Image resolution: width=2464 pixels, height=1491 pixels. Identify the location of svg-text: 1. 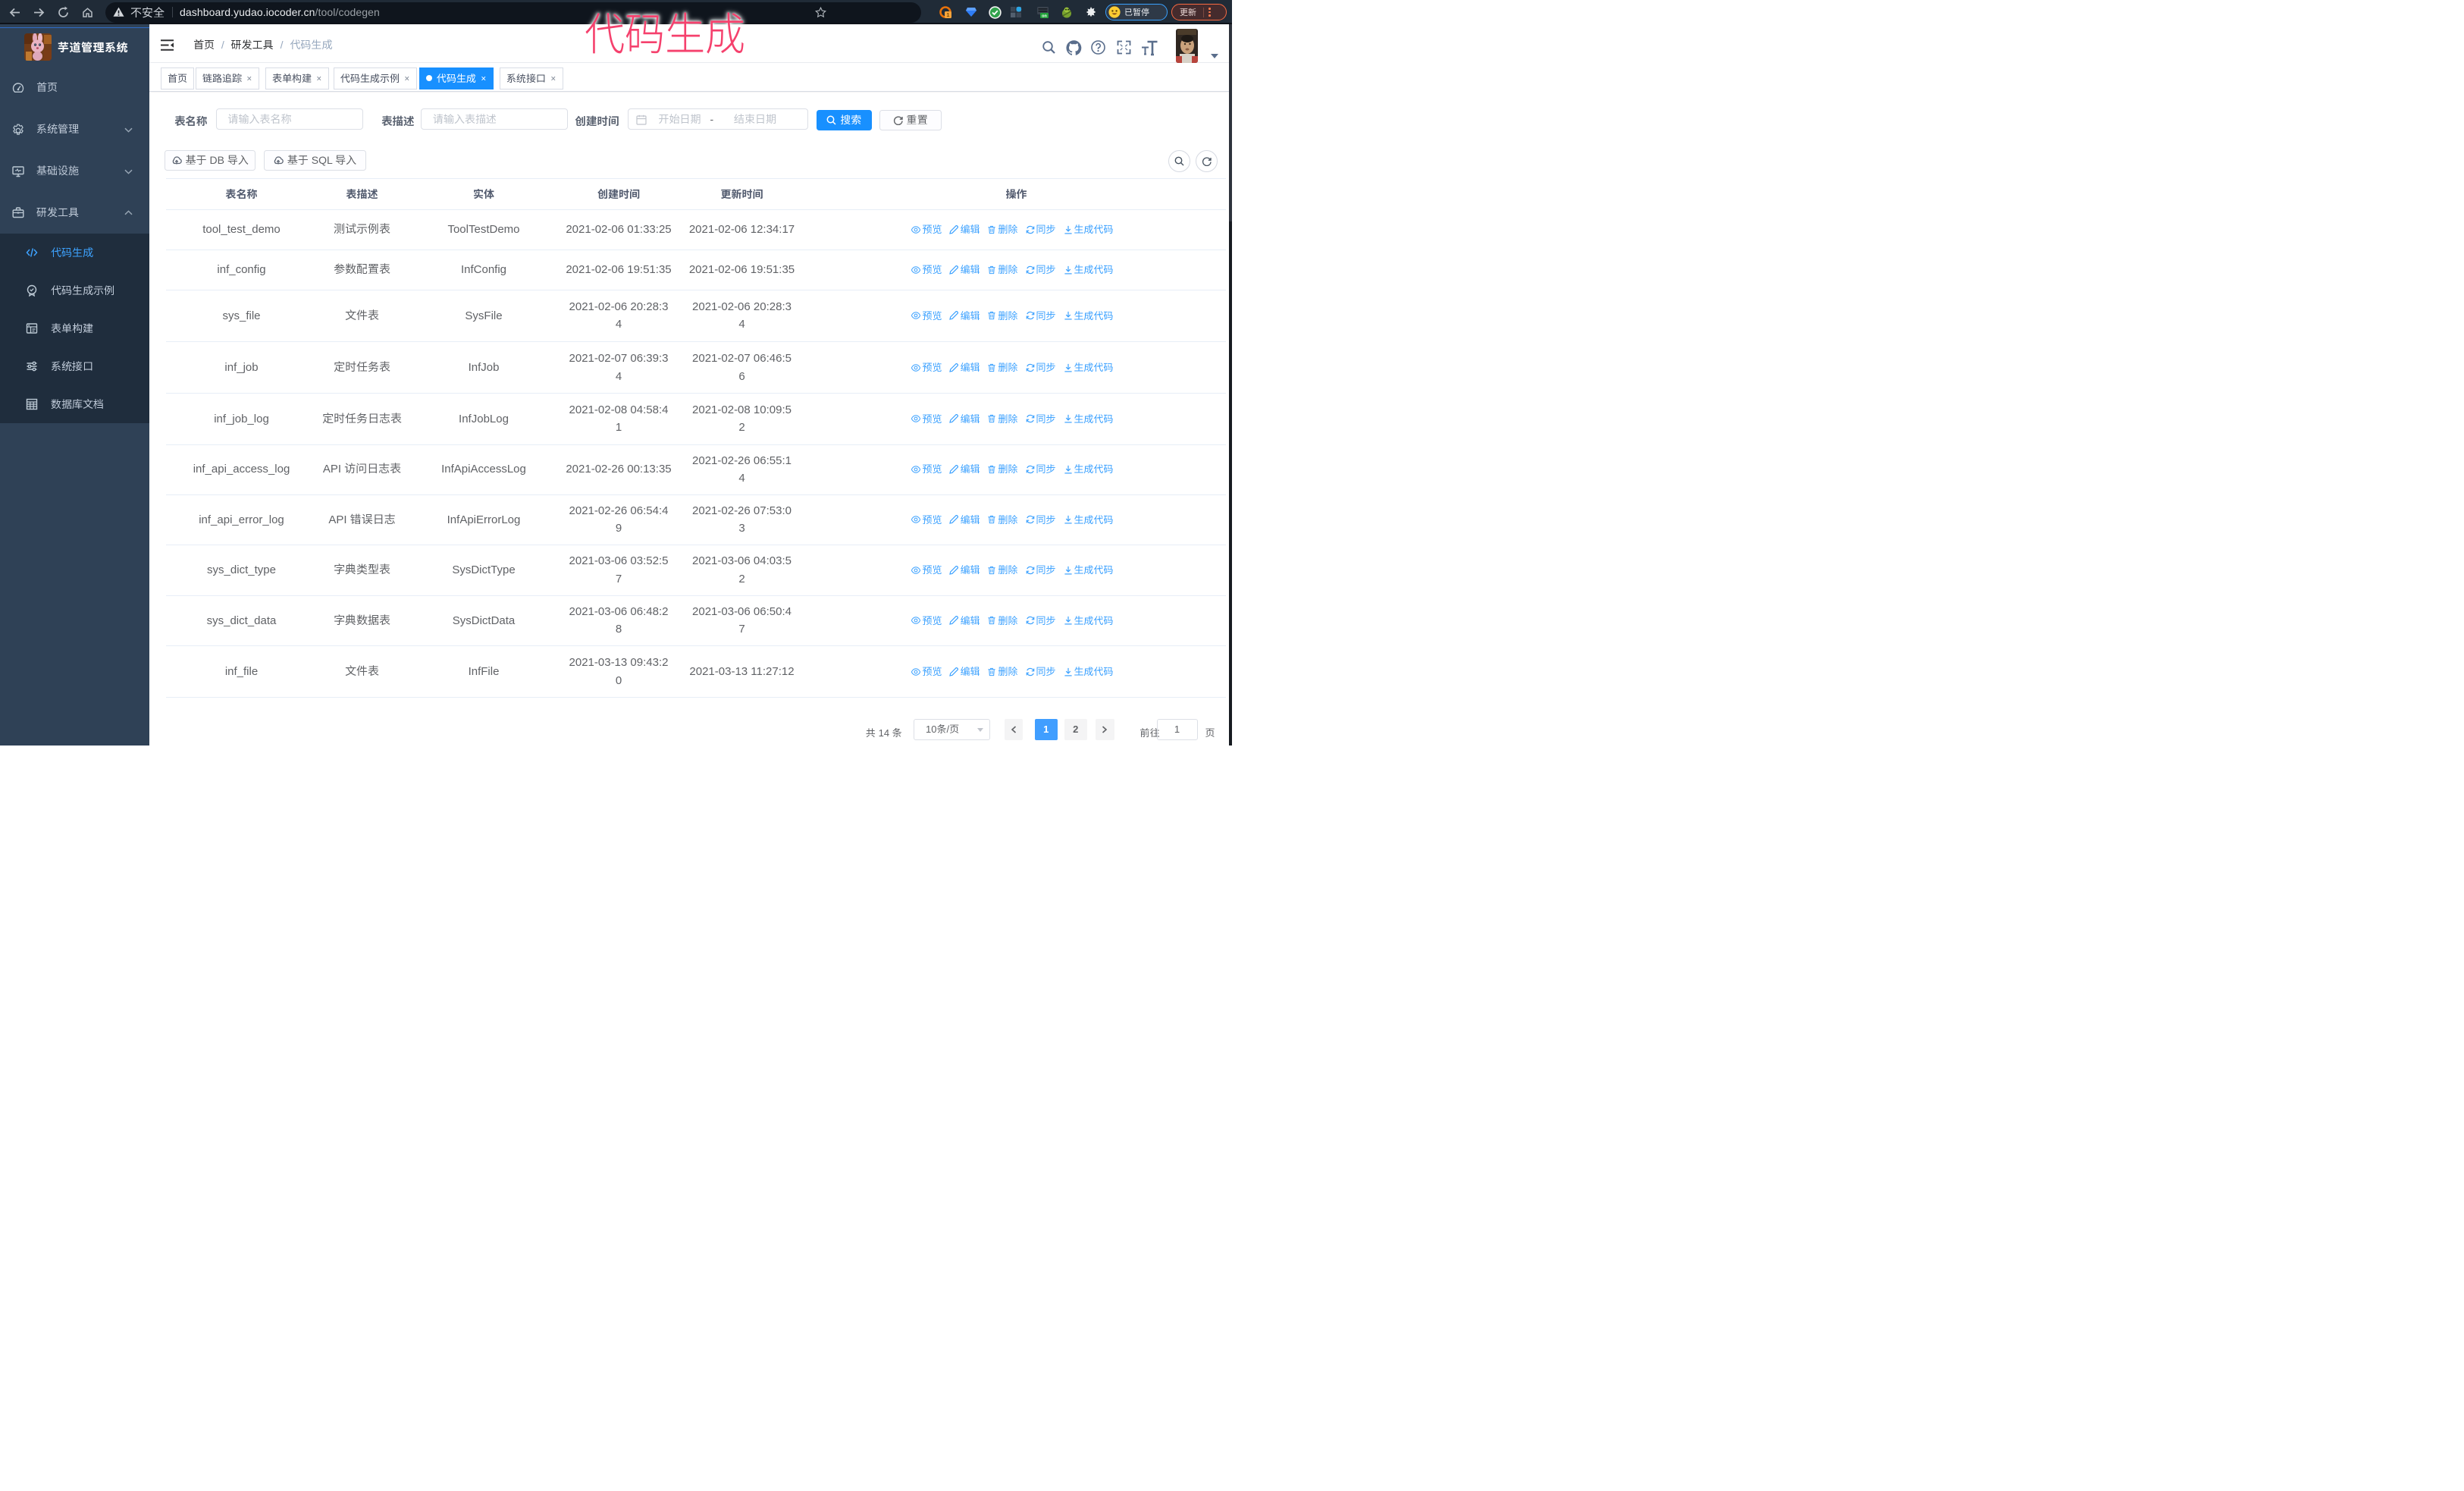
(949, 15).